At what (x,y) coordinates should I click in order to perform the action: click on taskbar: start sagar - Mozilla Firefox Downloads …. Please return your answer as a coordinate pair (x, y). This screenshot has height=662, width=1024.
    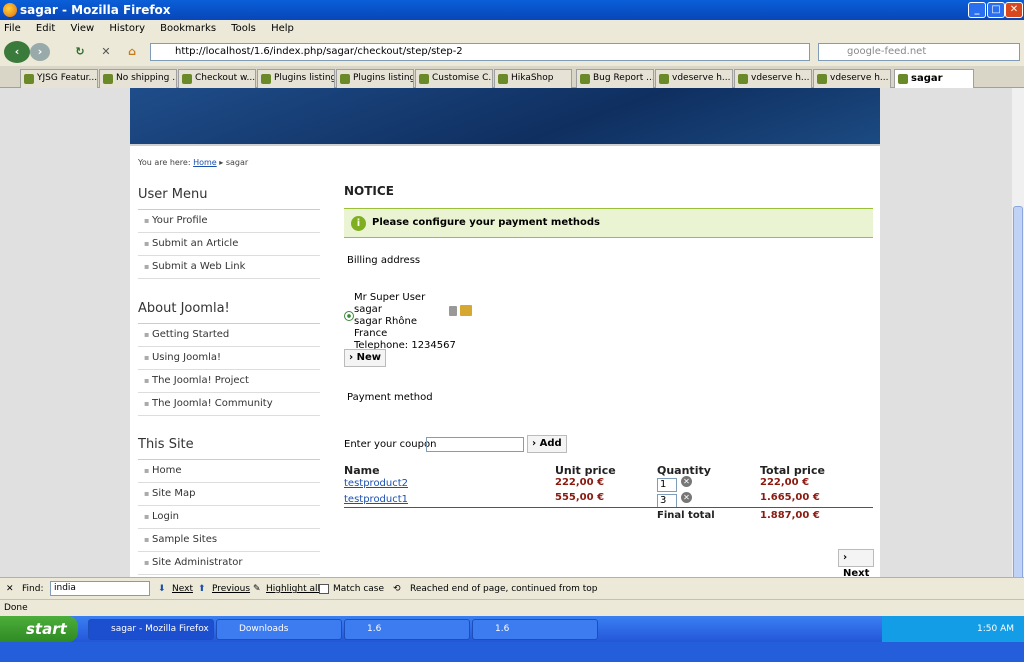
    Looking at the image, I should click on (512, 639).